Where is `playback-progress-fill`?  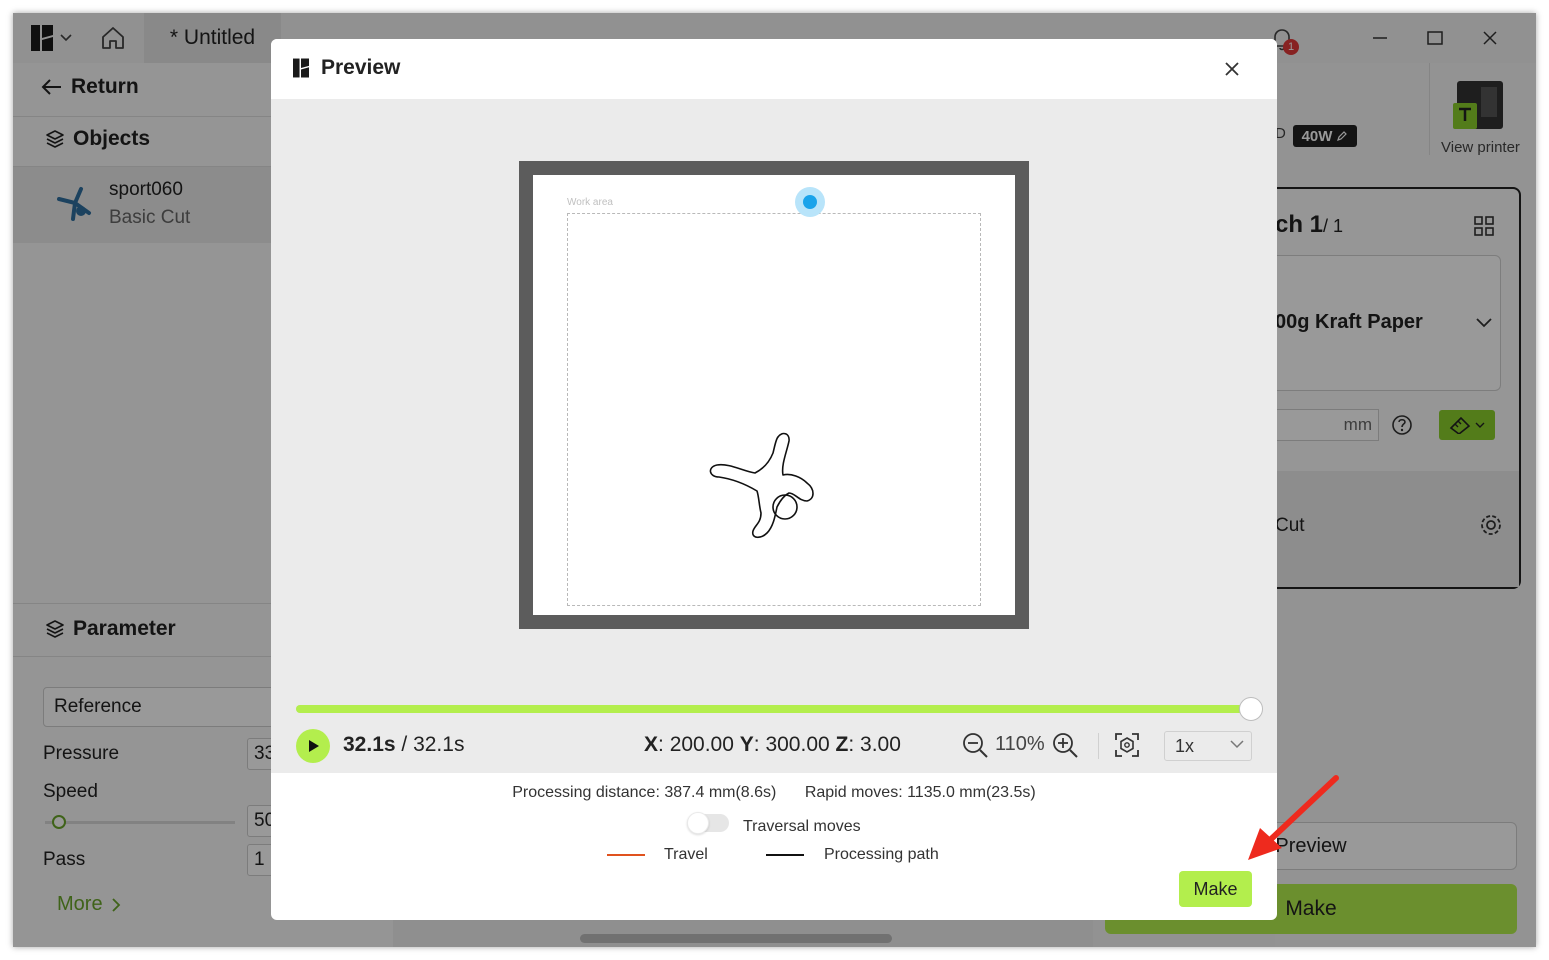 playback-progress-fill is located at coordinates (773, 709).